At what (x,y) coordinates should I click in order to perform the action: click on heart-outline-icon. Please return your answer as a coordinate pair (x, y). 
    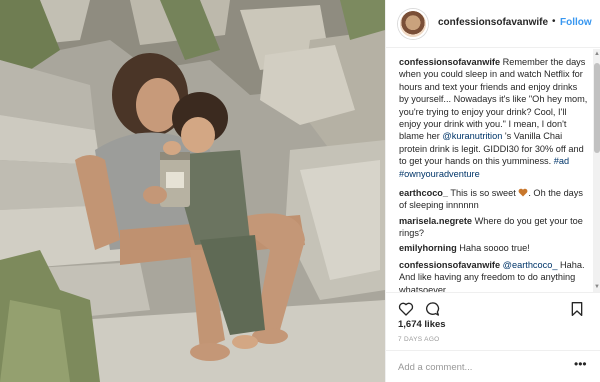
    Looking at the image, I should click on (406, 309).